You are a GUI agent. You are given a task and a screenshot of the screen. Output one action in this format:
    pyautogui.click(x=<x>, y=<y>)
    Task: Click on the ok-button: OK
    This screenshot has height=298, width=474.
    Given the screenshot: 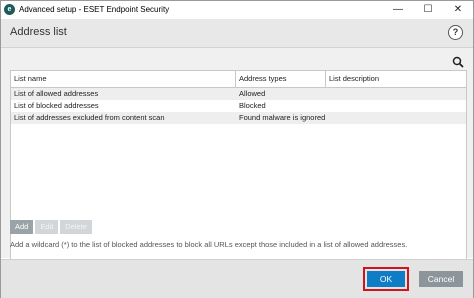 What is the action you would take?
    pyautogui.click(x=386, y=279)
    